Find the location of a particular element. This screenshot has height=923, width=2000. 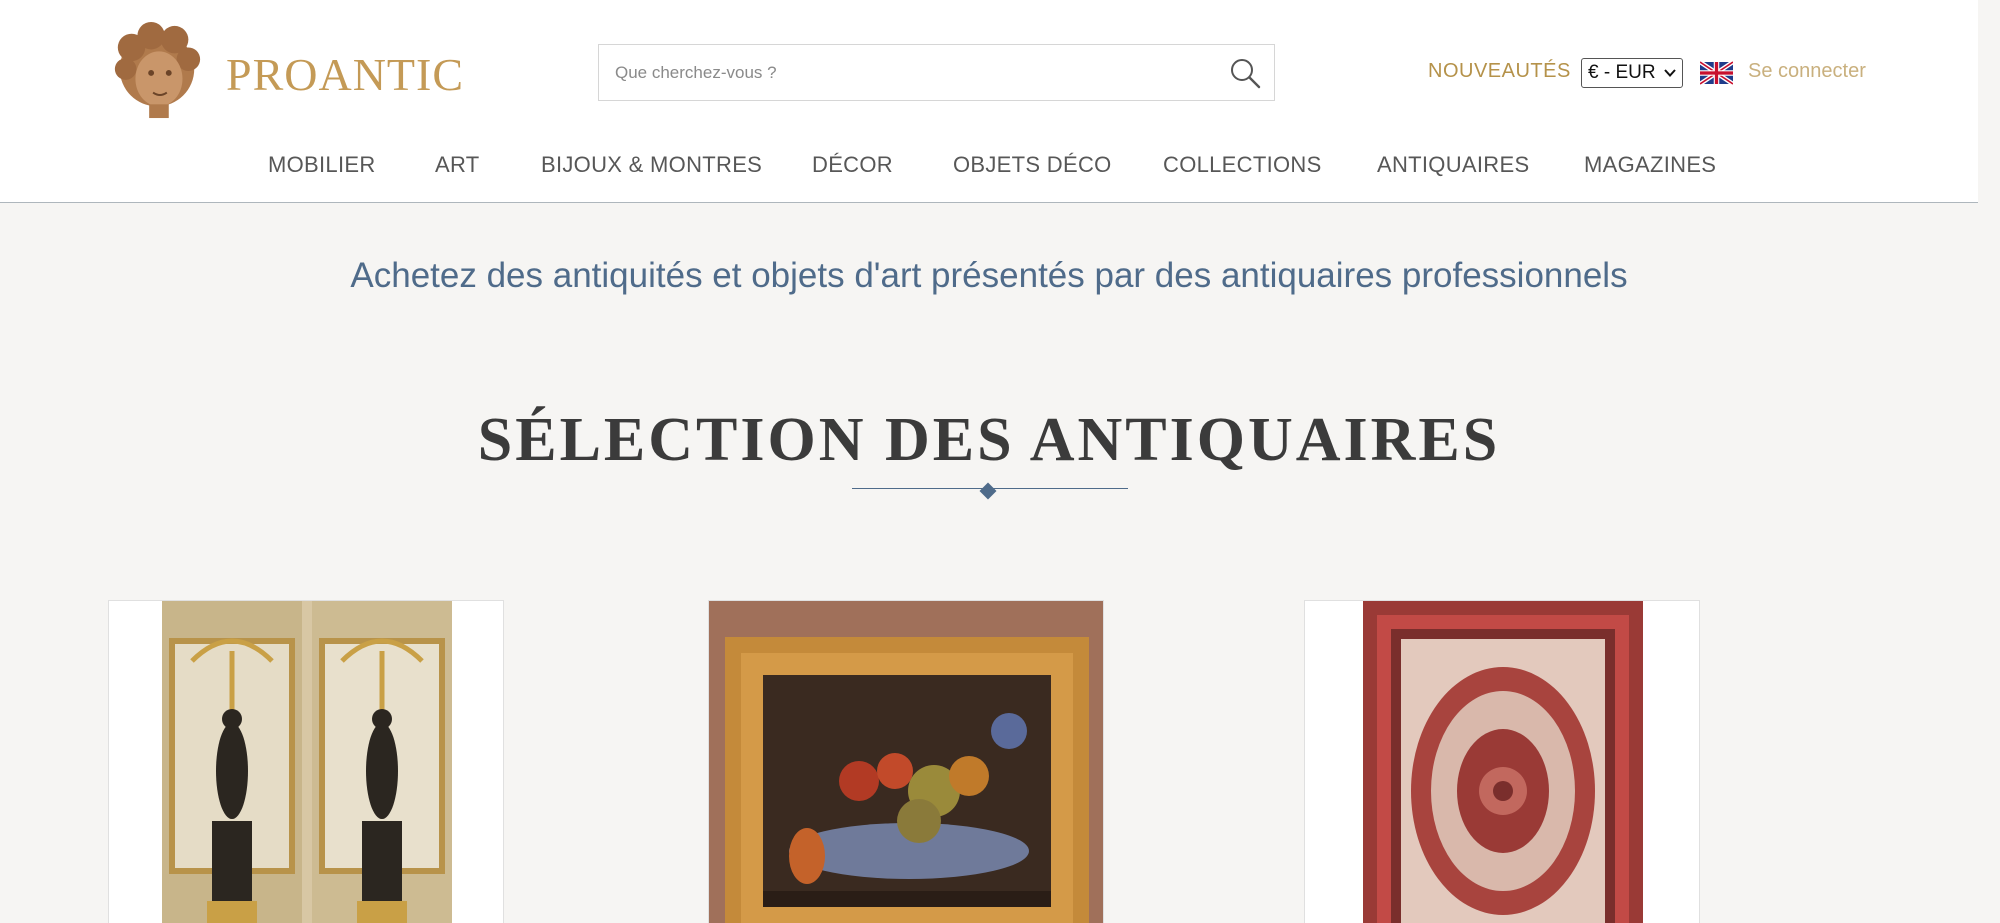

nav-item-objets-deco: OBJETS DÉCO is located at coordinates (1032, 165).